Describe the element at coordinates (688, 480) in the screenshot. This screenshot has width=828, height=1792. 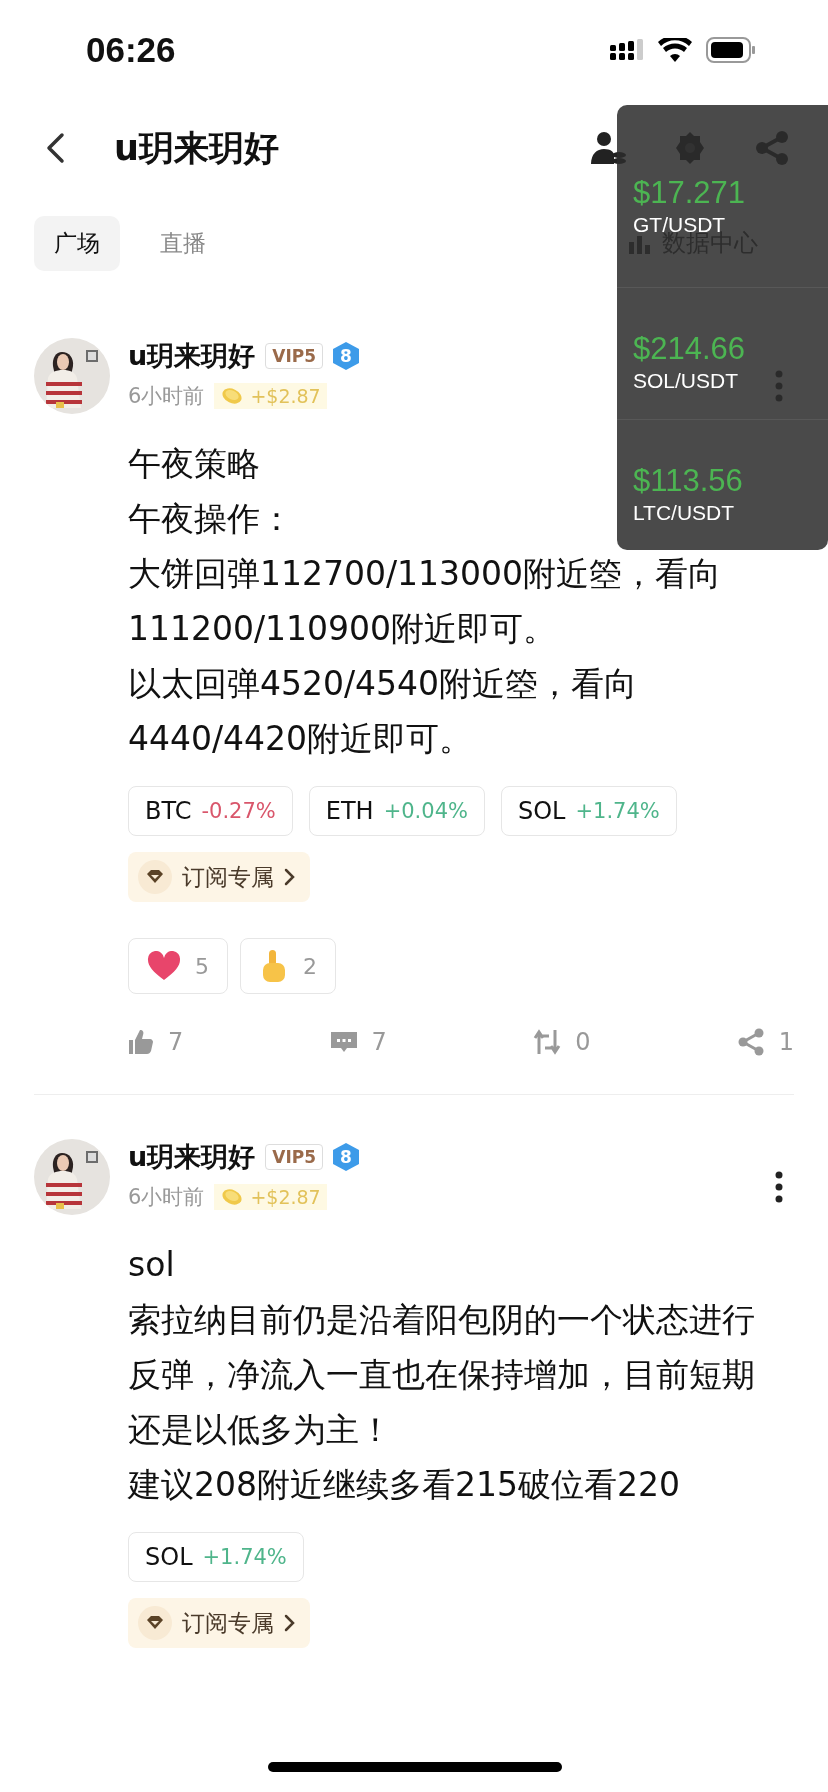
I see `price-value: $113.56` at that location.